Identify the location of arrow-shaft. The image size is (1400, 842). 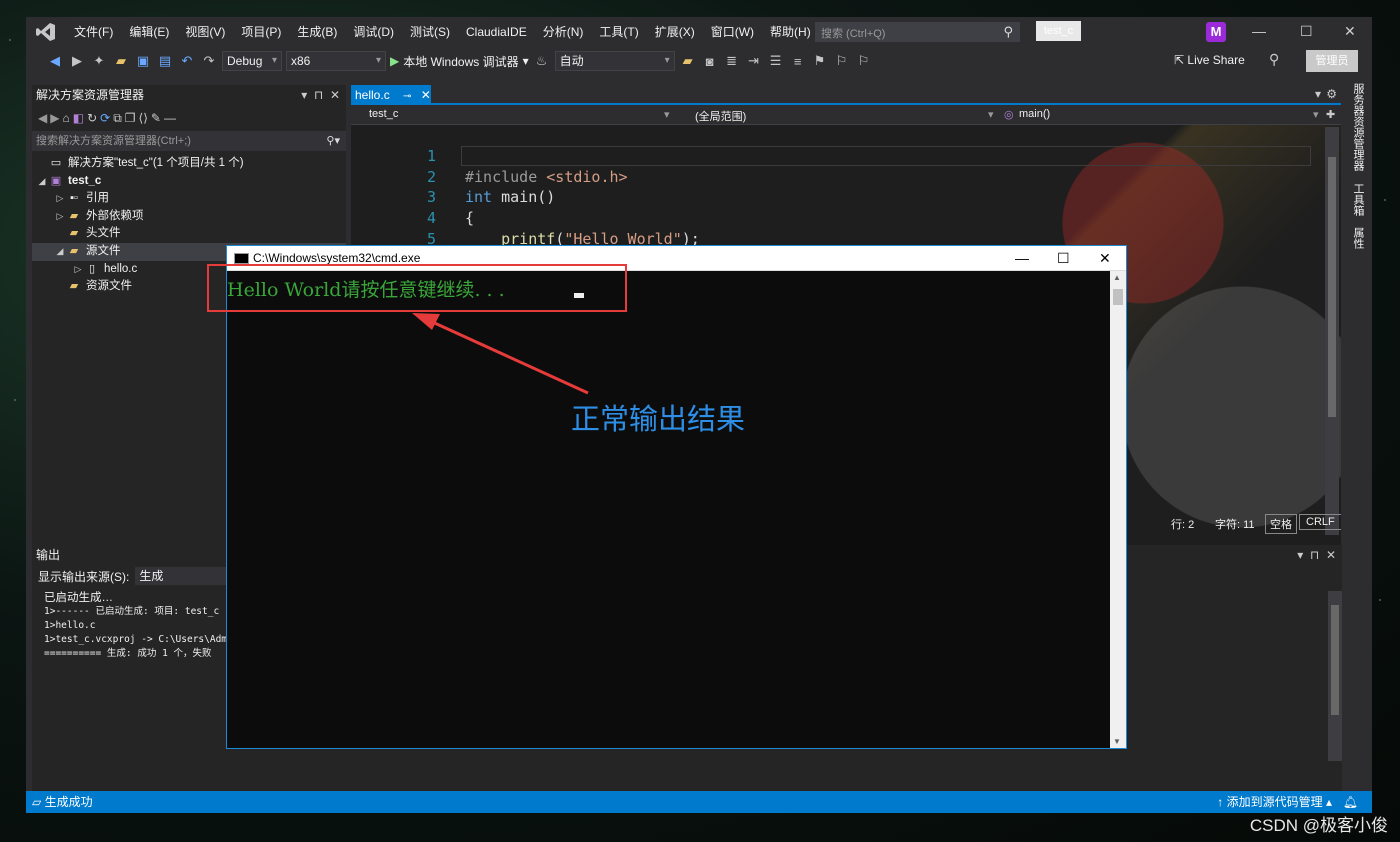
(508, 356).